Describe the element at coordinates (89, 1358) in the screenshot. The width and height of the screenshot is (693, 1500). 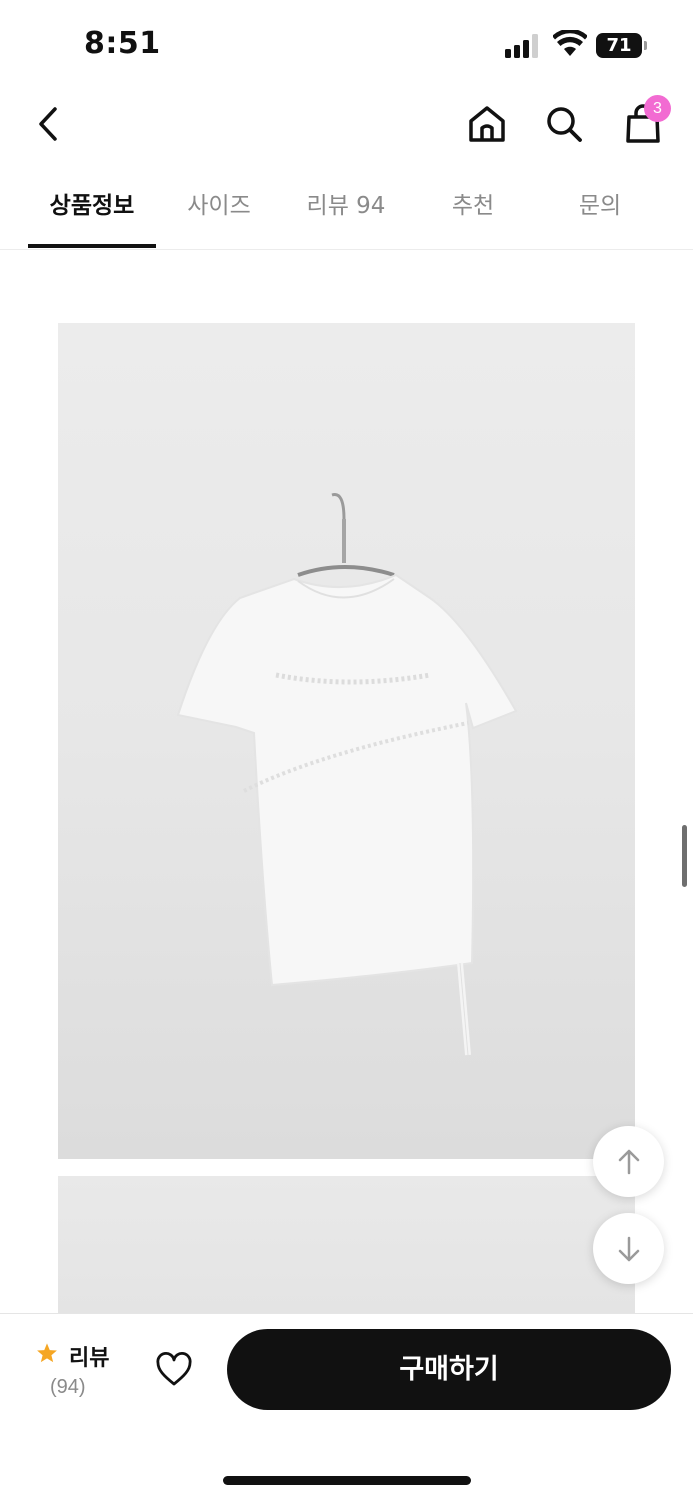
I see `review-label: 리뷰` at that location.